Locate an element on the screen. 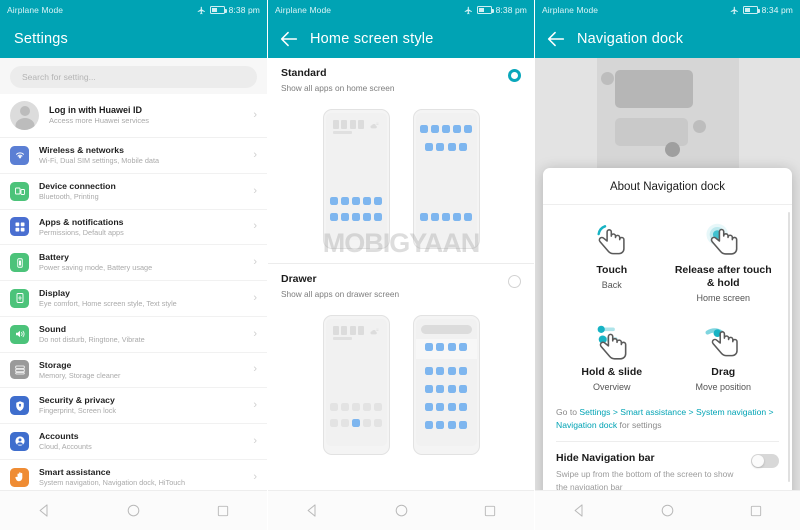 The image size is (800, 530). option-standard-title: Standard is located at coordinates (304, 73).